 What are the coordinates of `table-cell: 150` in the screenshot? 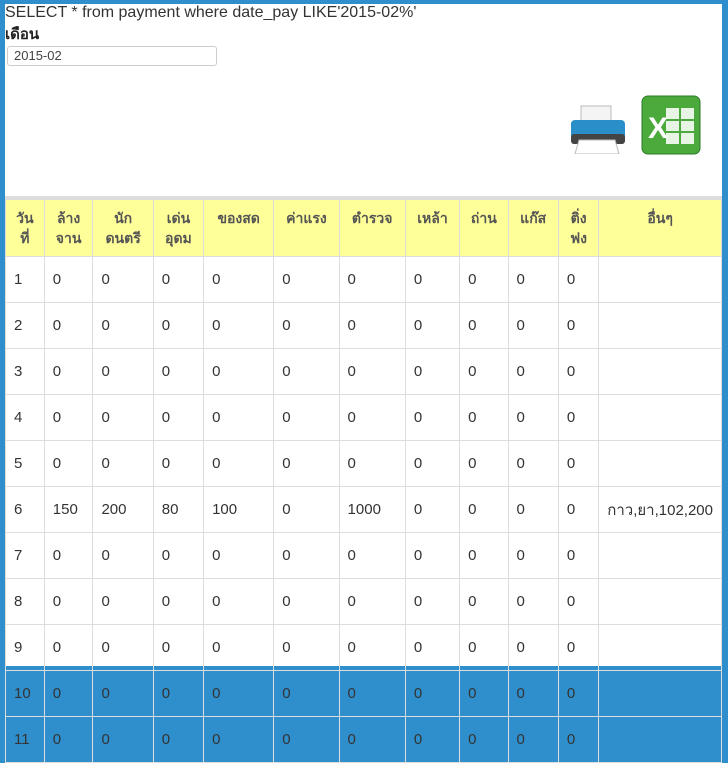 It's located at (68, 509).